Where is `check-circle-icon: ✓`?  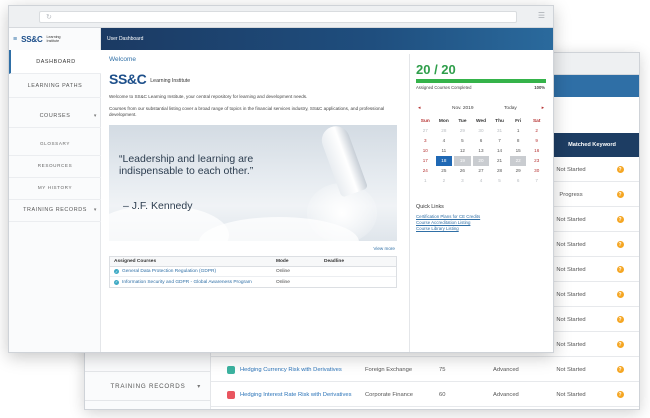
check-circle-icon: ✓ is located at coordinates (116, 271).